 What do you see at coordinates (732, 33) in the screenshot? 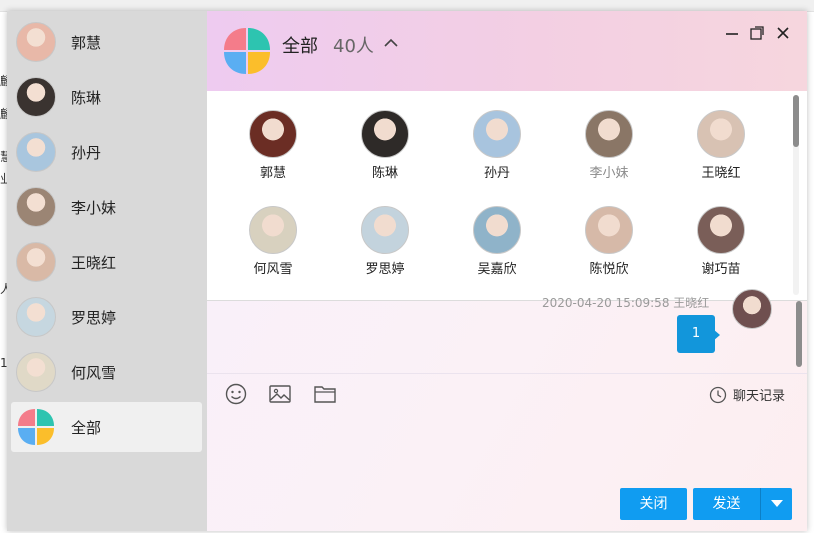
I see `minimize-icon` at bounding box center [732, 33].